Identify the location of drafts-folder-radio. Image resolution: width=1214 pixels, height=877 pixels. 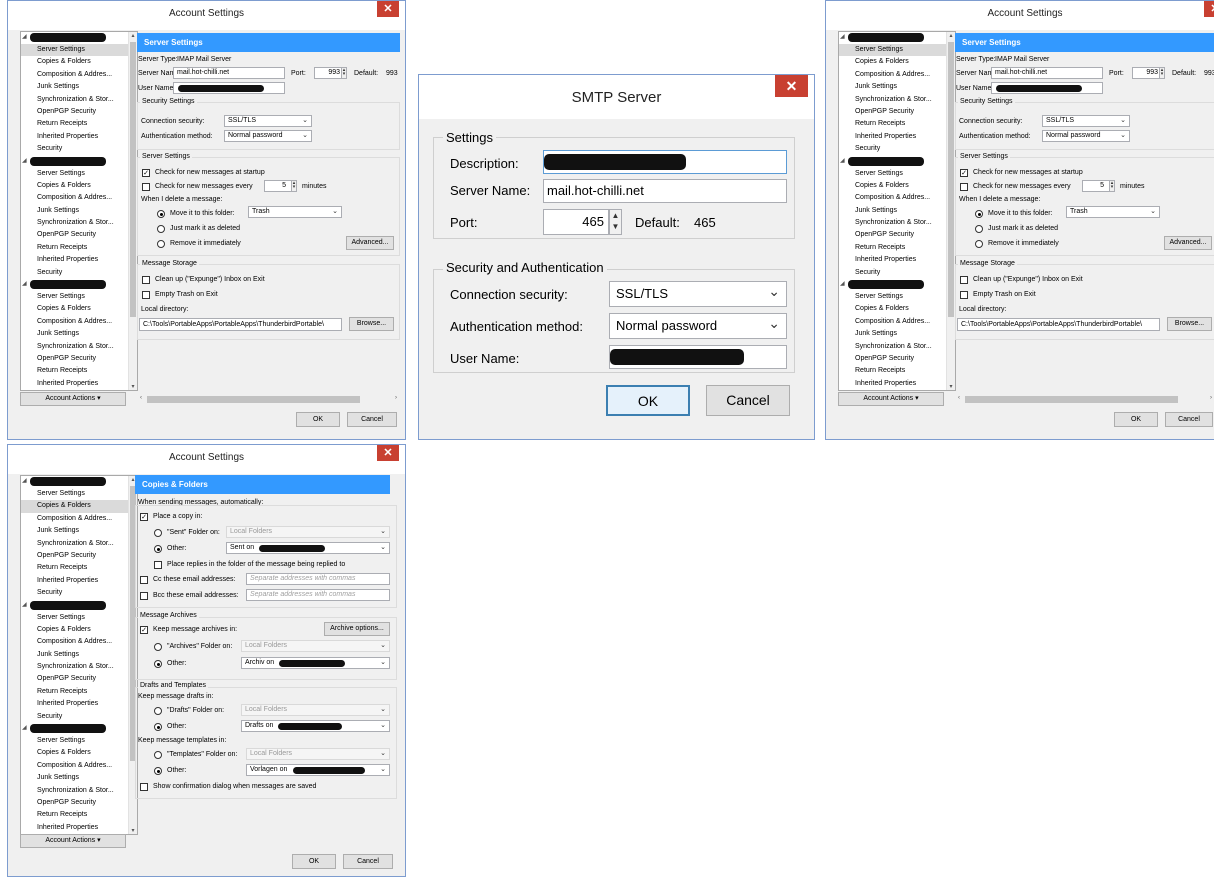
(158, 711).